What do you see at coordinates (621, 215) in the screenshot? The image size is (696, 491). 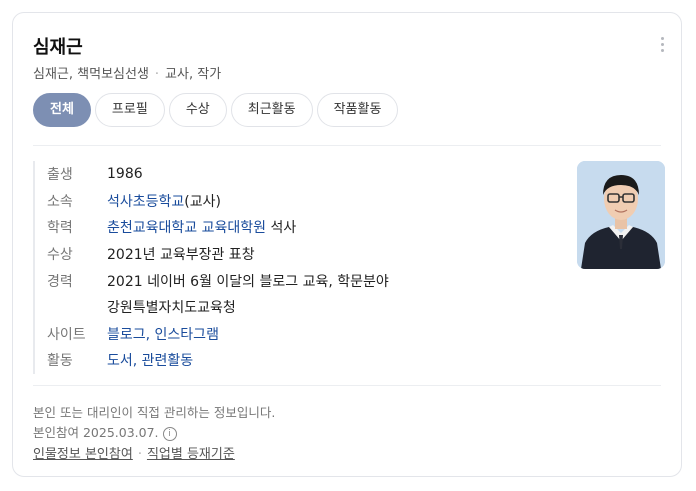 I see `profile-photo` at bounding box center [621, 215].